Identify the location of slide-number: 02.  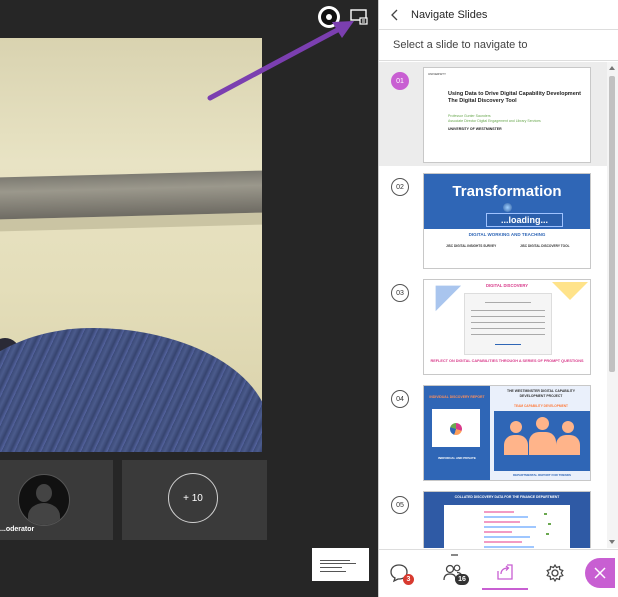
(400, 187).